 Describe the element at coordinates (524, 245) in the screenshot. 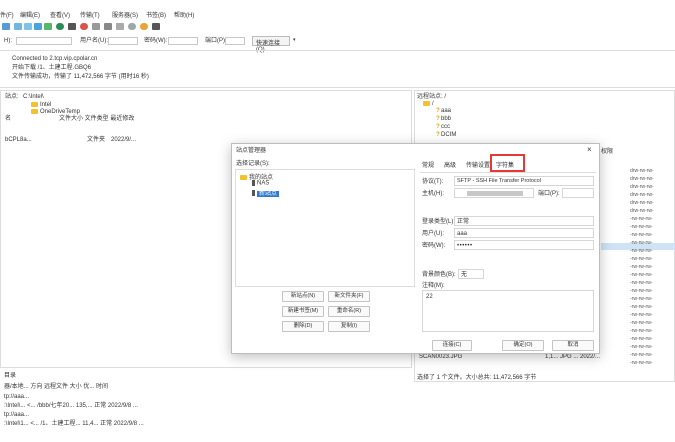

I see `password-input: ••••••` at that location.